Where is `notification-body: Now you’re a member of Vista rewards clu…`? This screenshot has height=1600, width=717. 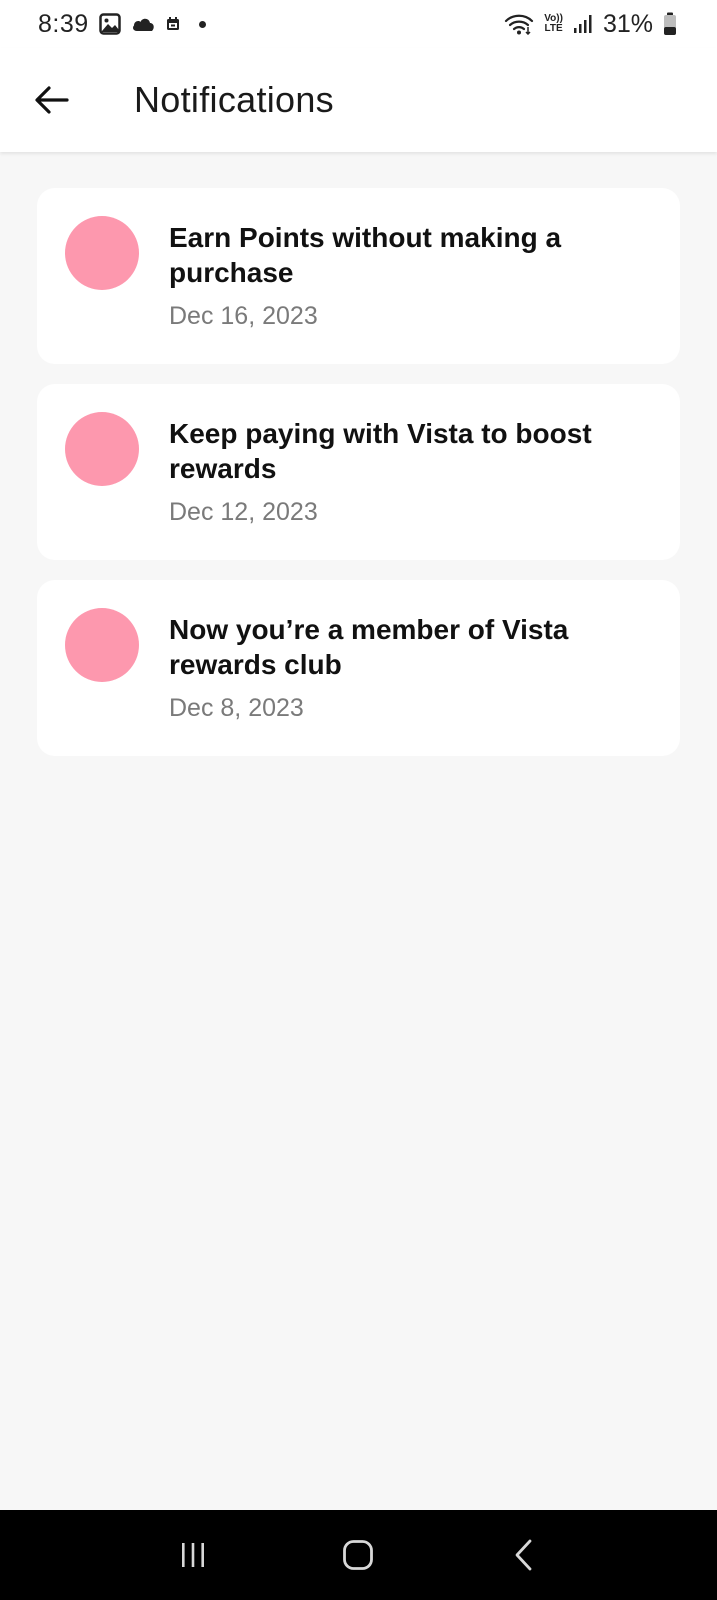 notification-body: Now you’re a member of Vista rewards clu… is located at coordinates (389, 665).